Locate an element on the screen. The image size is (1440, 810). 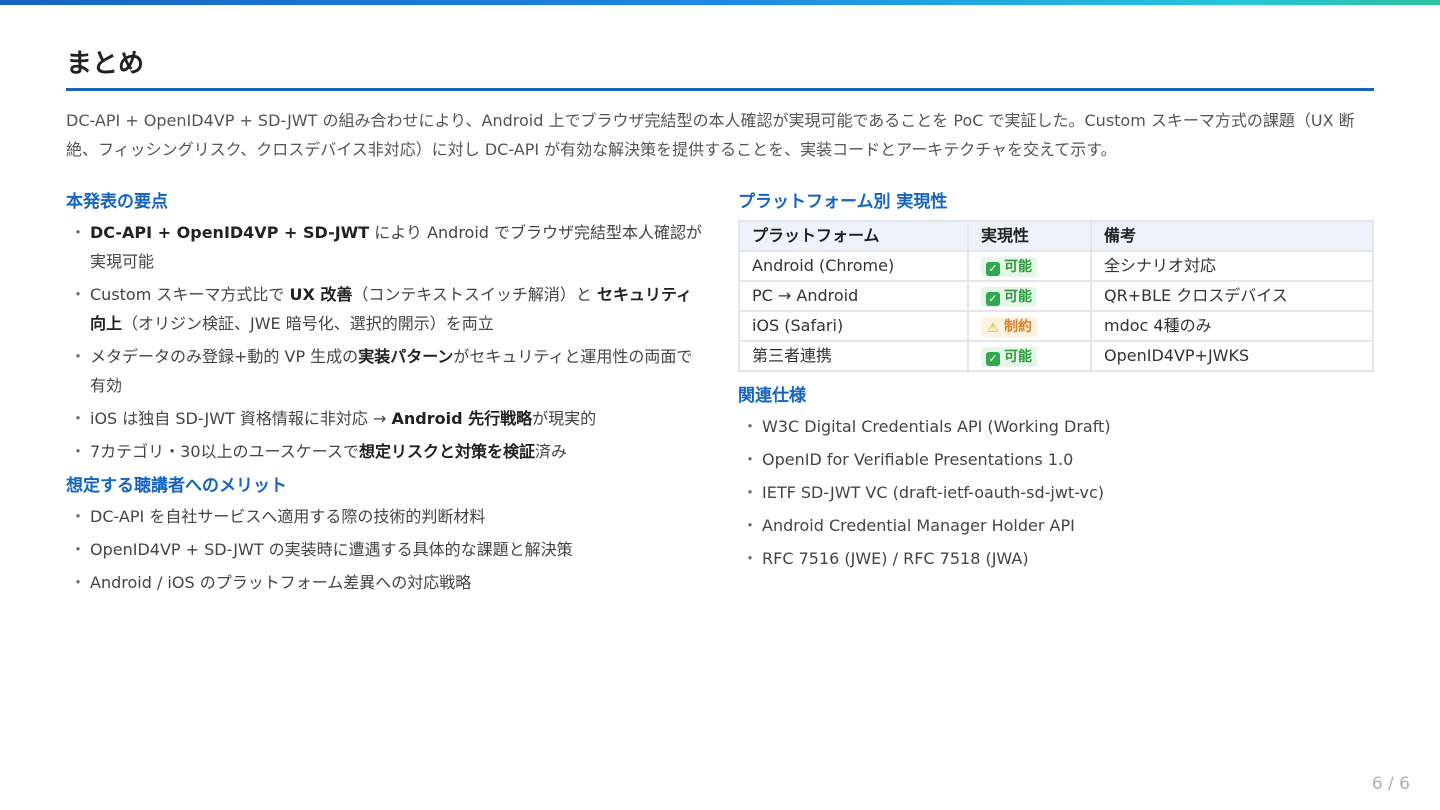
point-text: （コンテキストスイッチ解消）と is located at coordinates (474, 294).